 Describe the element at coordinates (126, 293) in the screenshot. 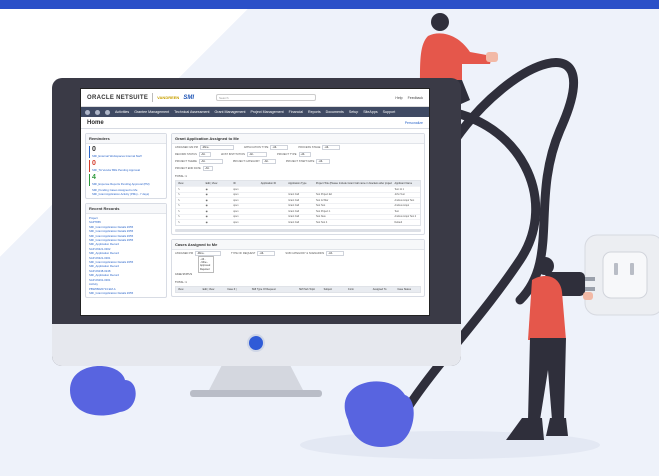

I see `list-item: SMI_Grant Application Details #255` at that location.